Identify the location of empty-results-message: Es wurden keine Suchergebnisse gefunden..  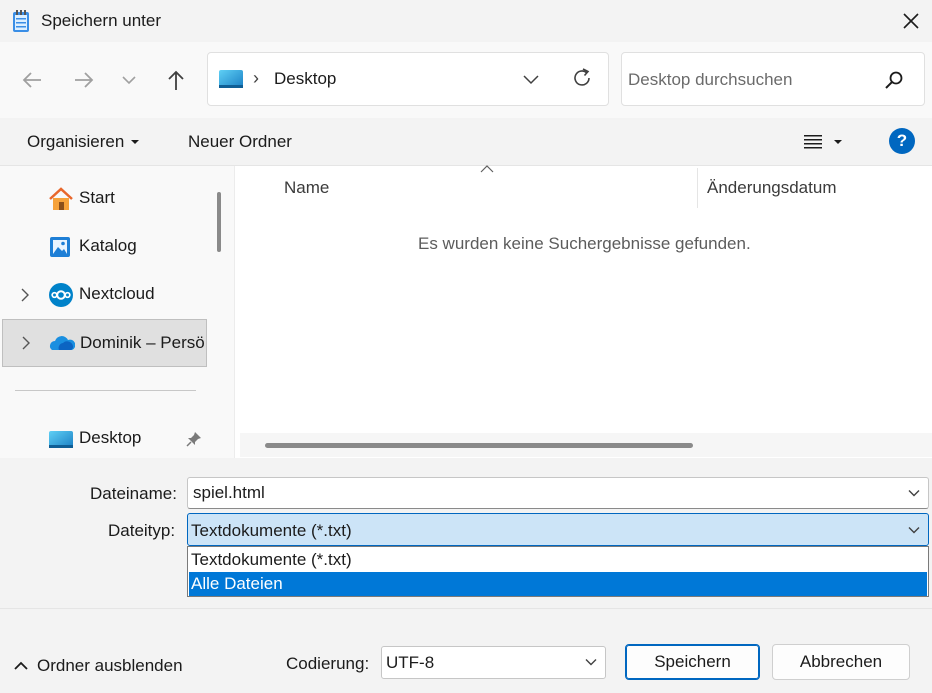
(584, 243).